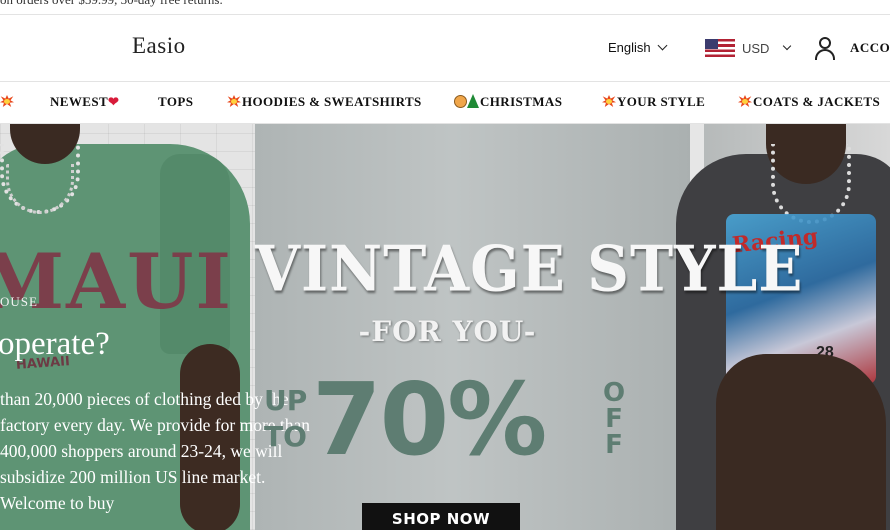 This screenshot has height=530, width=890. I want to click on nav-item-label: NEWEST, so click(79, 101).